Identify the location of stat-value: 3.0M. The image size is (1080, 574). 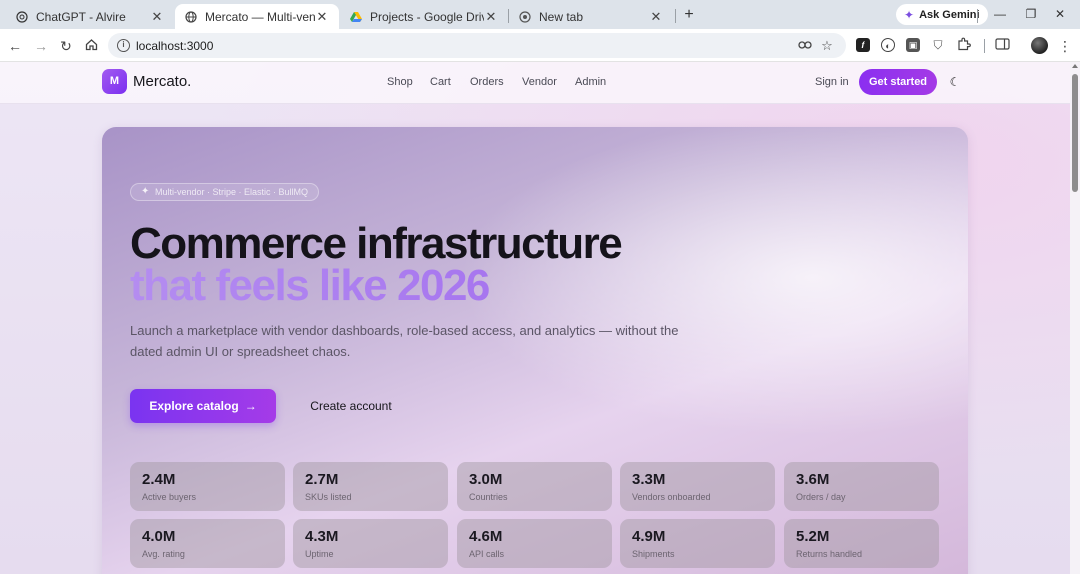
(486, 479).